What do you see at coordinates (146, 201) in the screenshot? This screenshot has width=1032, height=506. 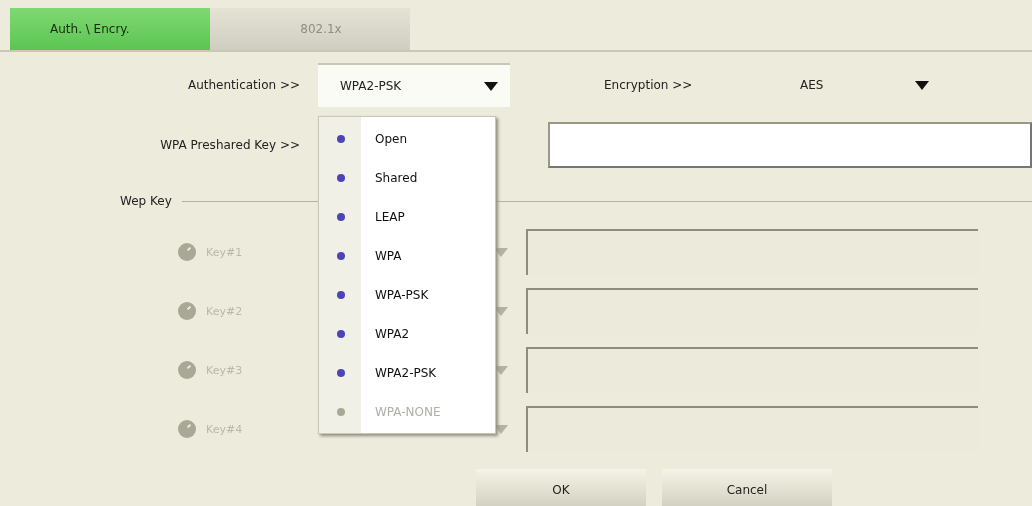 I see `group-label: Wep Key` at bounding box center [146, 201].